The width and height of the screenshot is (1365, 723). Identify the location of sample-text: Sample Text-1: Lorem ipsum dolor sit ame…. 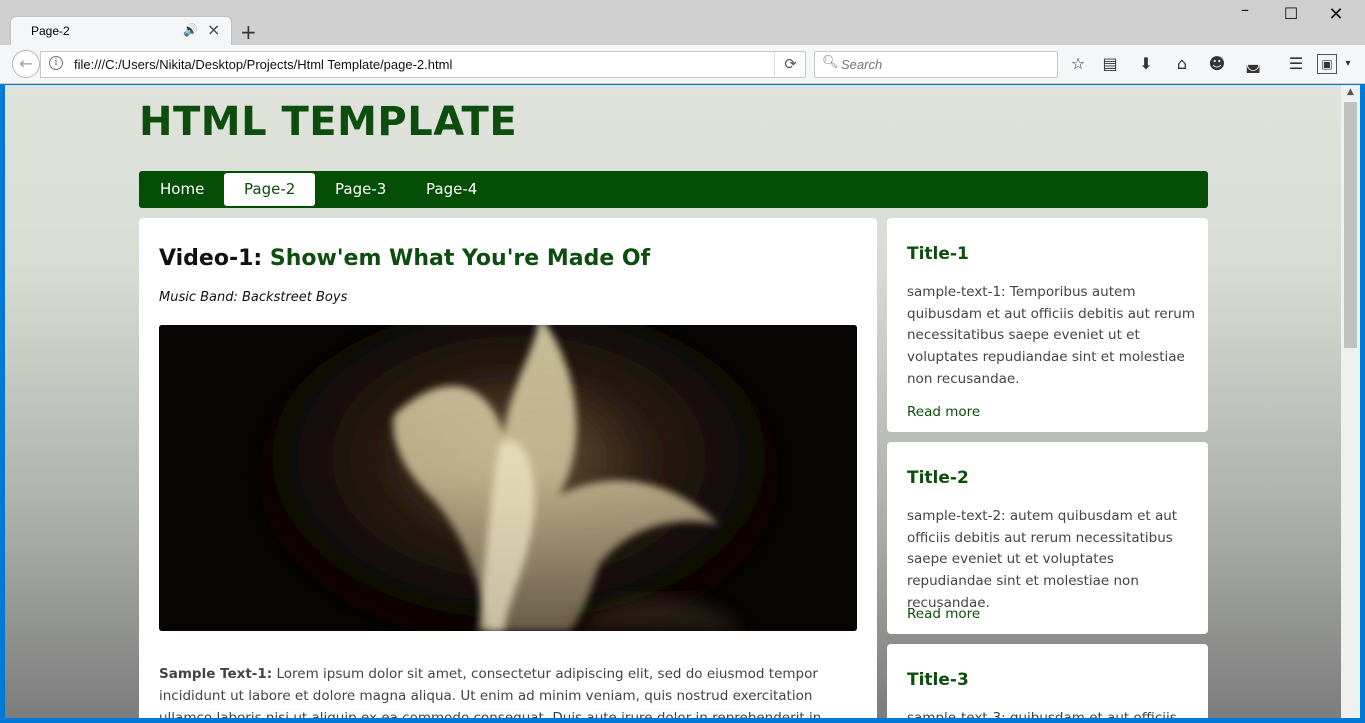
(509, 690).